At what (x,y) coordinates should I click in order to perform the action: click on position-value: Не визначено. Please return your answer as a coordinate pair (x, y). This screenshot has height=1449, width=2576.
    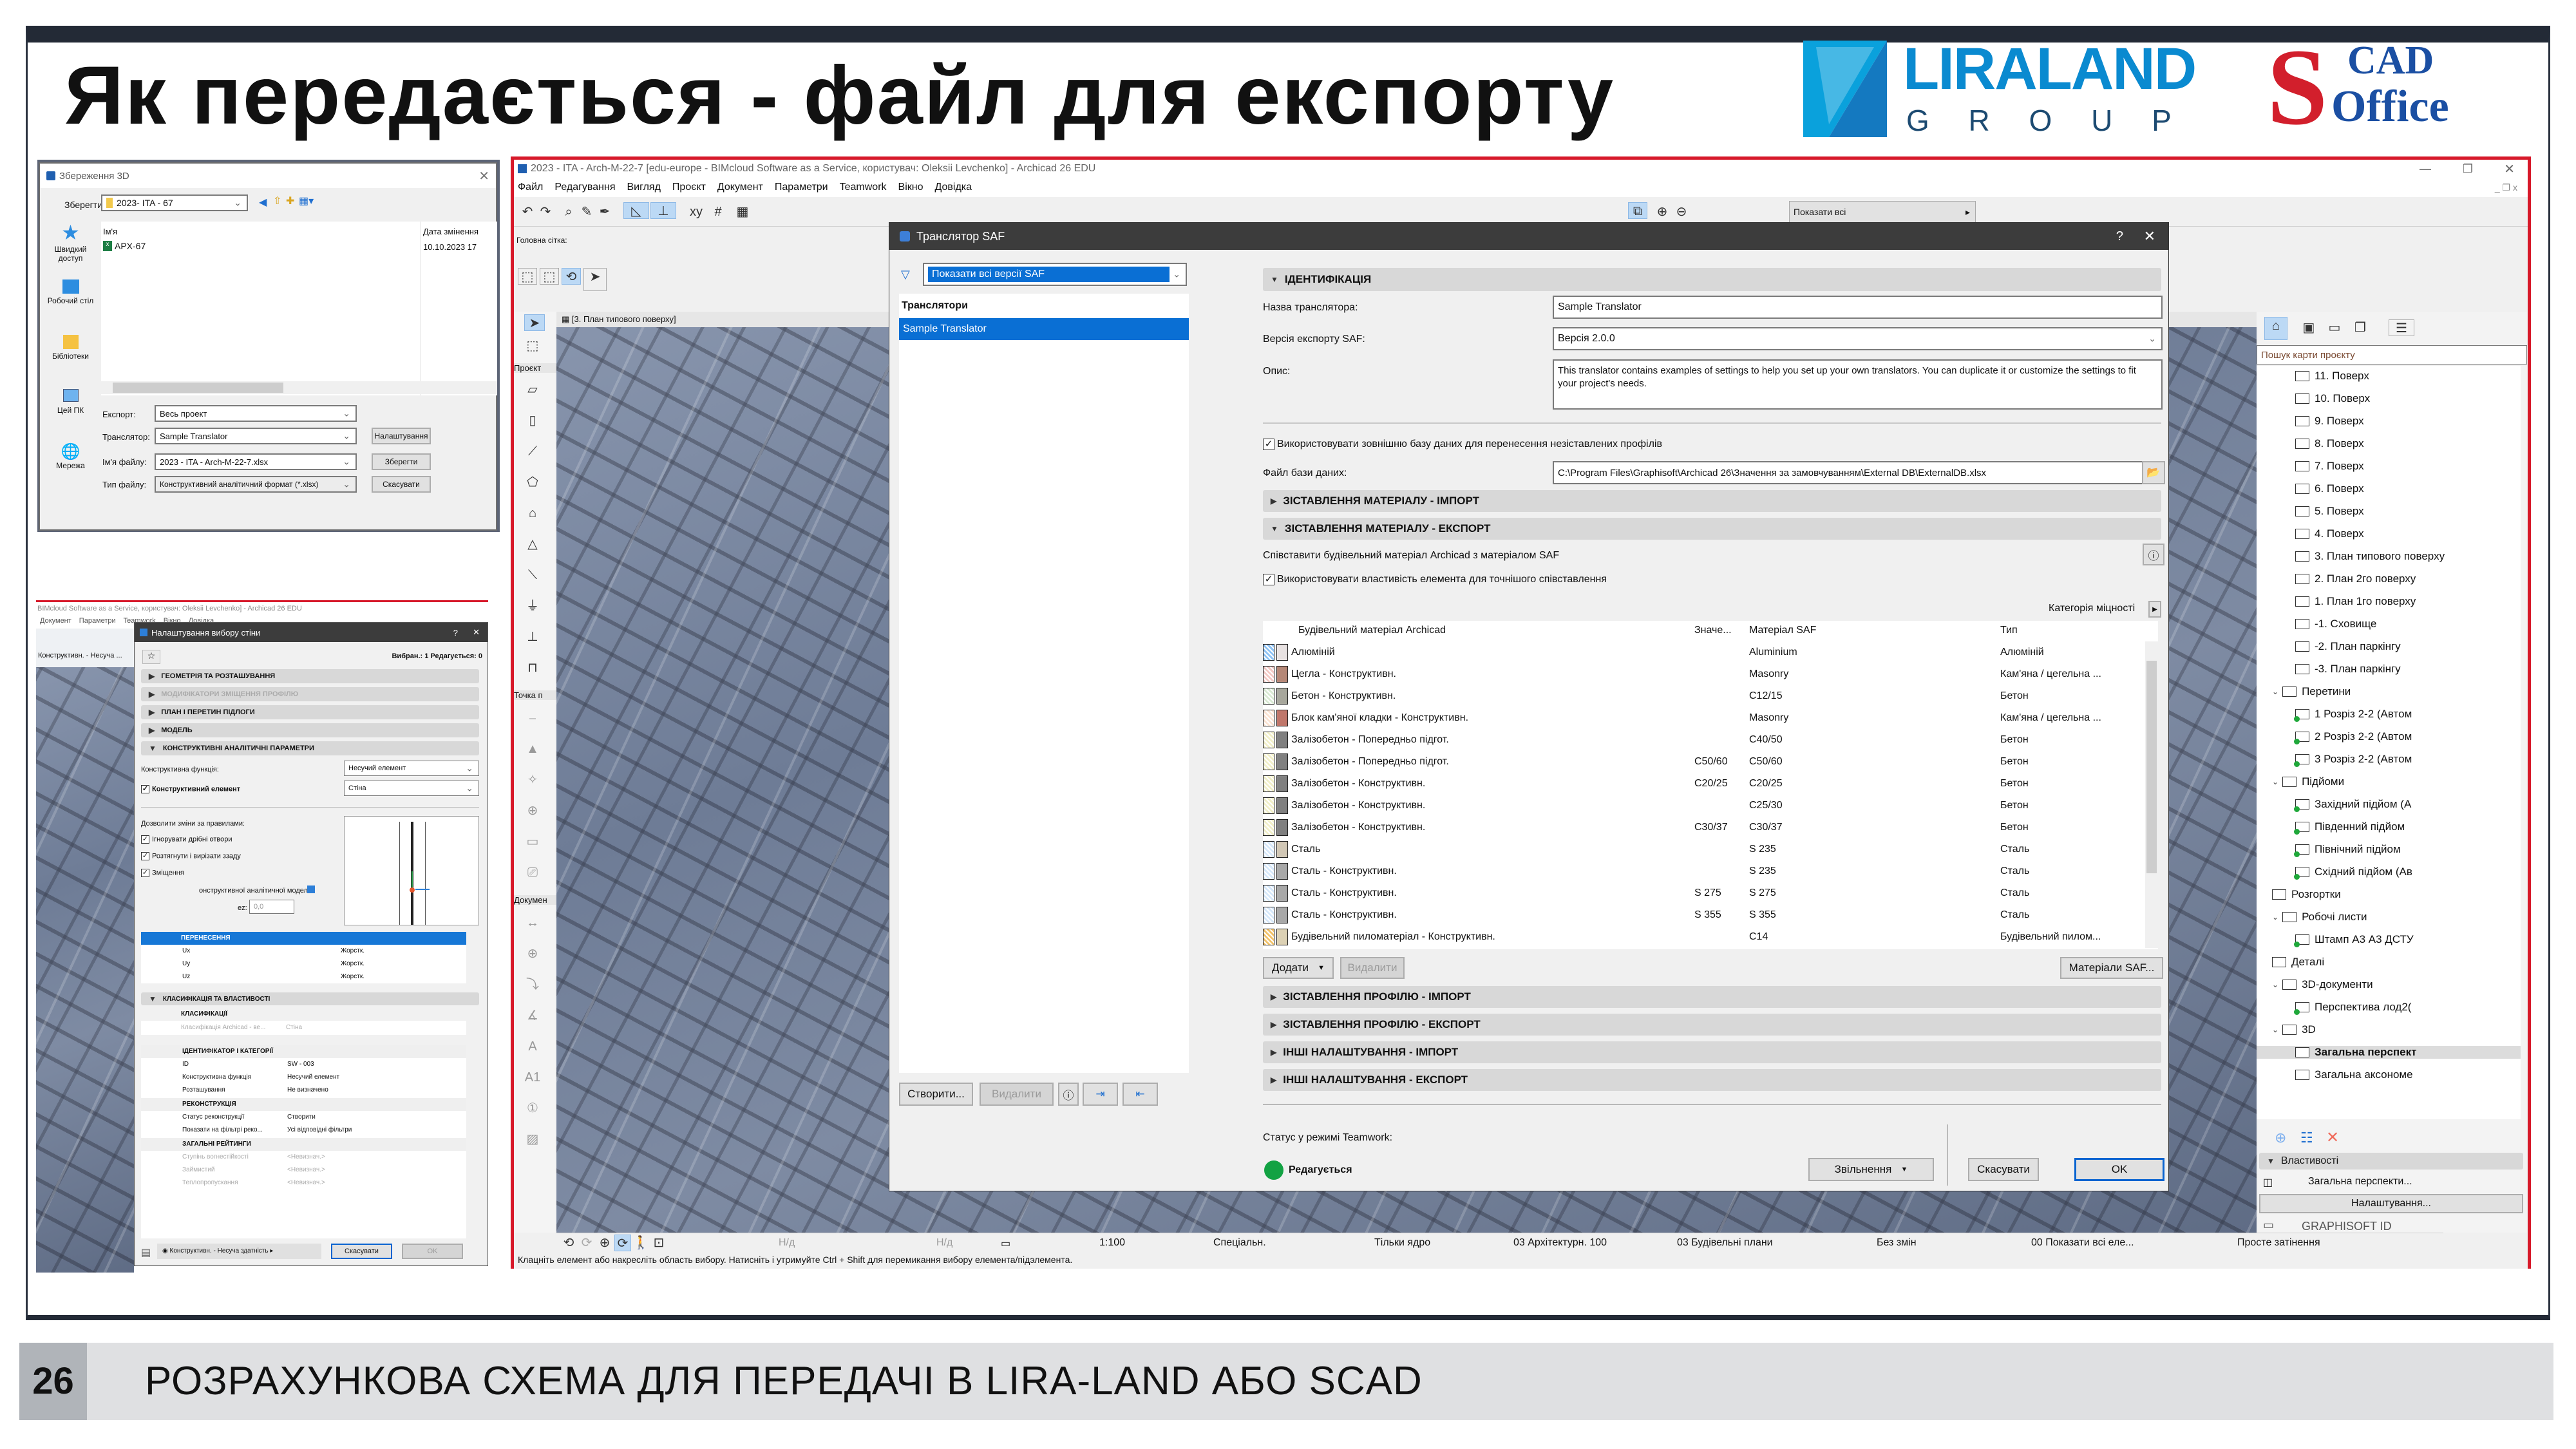
    Looking at the image, I should click on (307, 1090).